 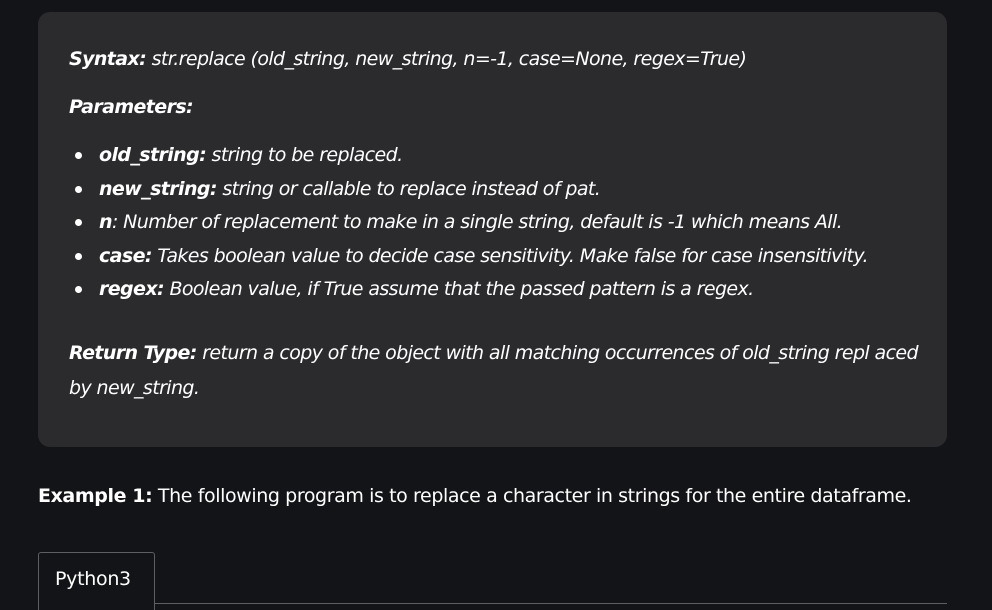 What do you see at coordinates (125, 255) in the screenshot?
I see `parameter-name: case:` at bounding box center [125, 255].